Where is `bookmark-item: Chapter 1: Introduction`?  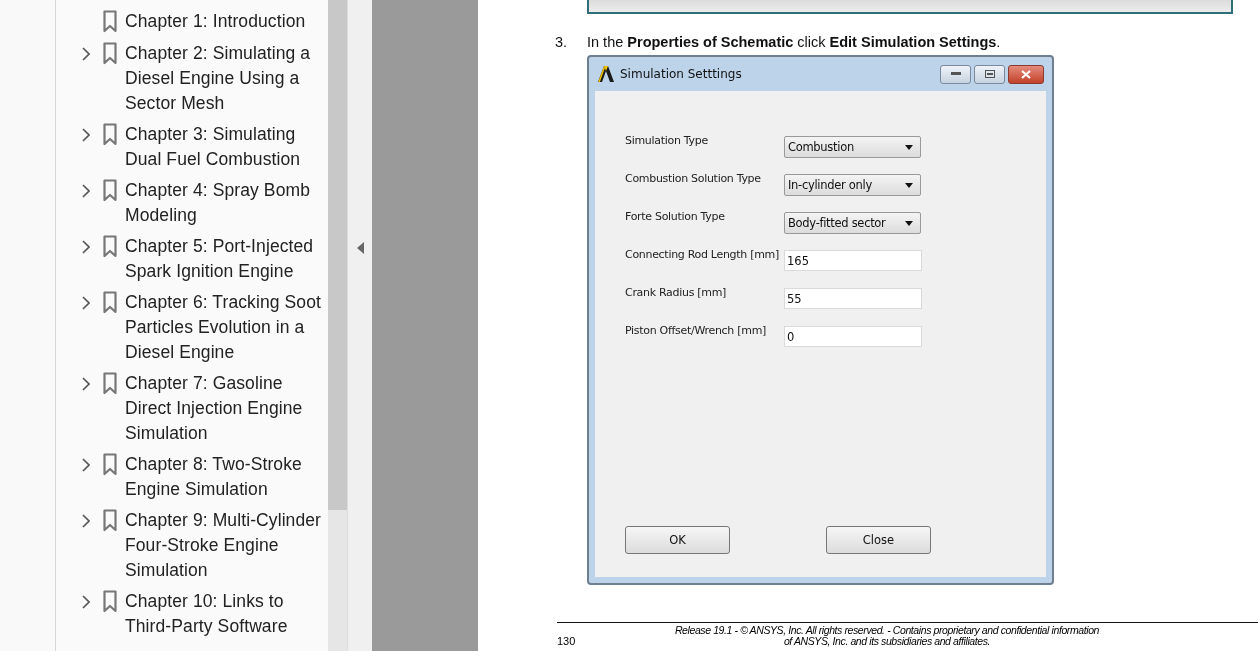 bookmark-item: Chapter 1: Introduction is located at coordinates (225, 21).